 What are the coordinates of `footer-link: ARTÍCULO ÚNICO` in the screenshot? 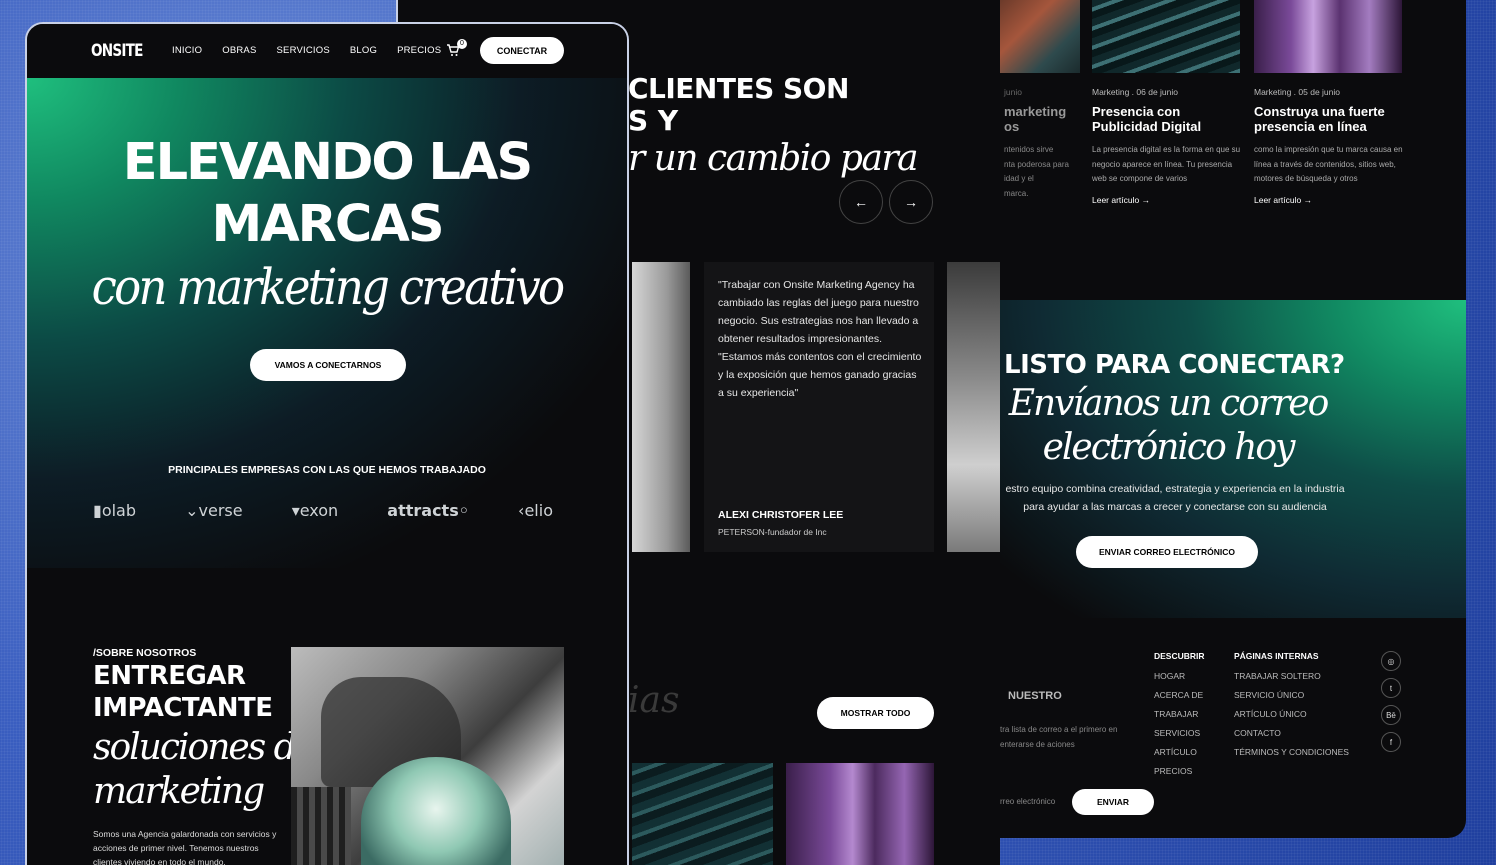 It's located at (1270, 714).